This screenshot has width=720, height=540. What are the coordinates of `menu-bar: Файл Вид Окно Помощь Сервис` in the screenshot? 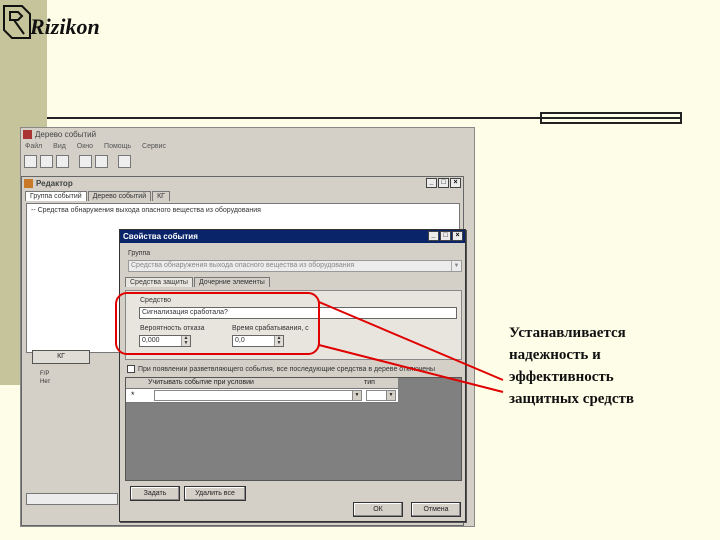 It's located at (247, 147).